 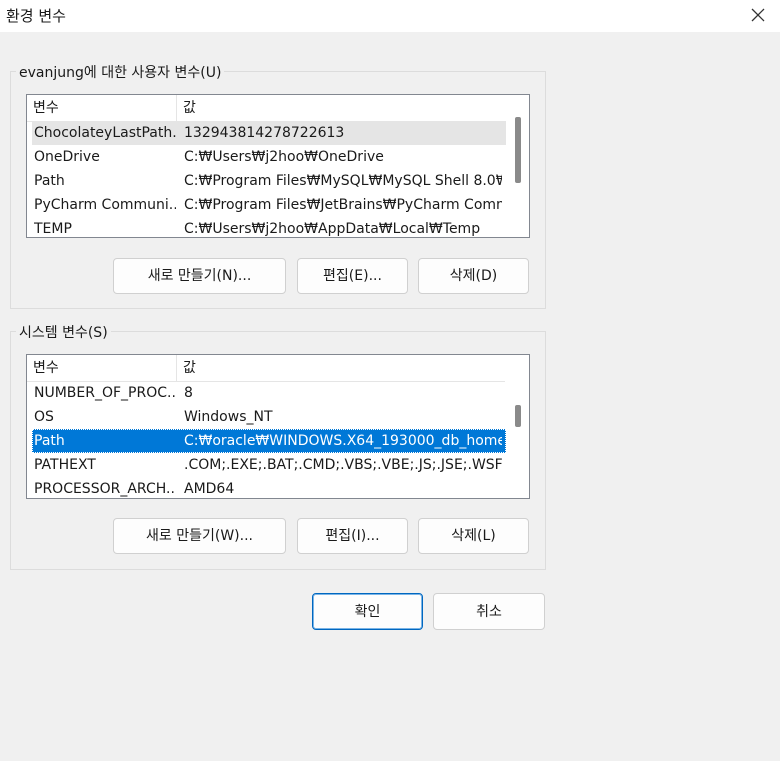 I want to click on variable-value: C:₩Users₩j2hoo₩AppData₩Local₩Temp, so click(x=332, y=229).